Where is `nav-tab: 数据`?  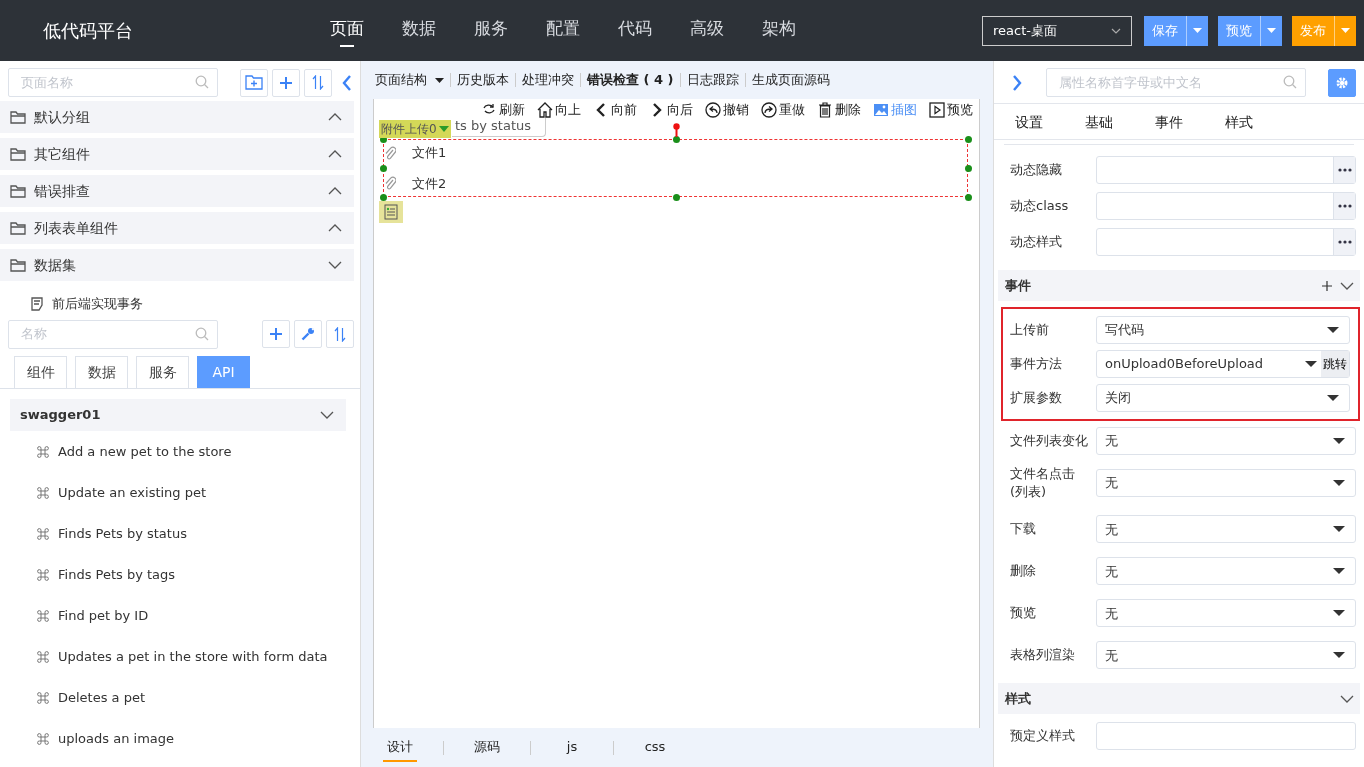
nav-tab: 数据 is located at coordinates (419, 30).